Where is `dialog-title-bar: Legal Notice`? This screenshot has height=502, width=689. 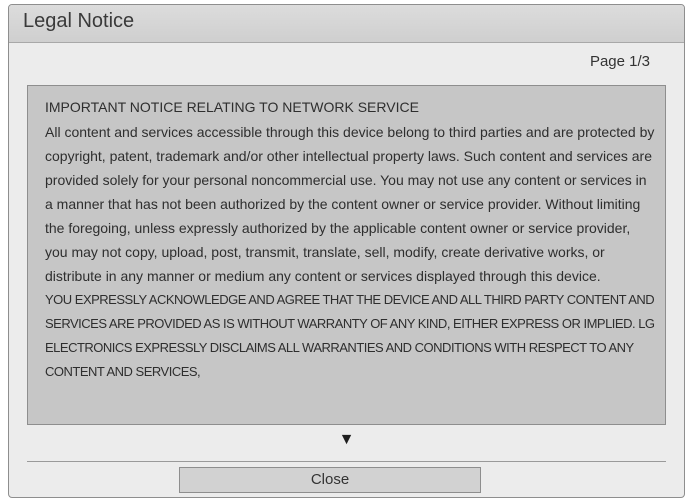 dialog-title-bar: Legal Notice is located at coordinates (346, 24).